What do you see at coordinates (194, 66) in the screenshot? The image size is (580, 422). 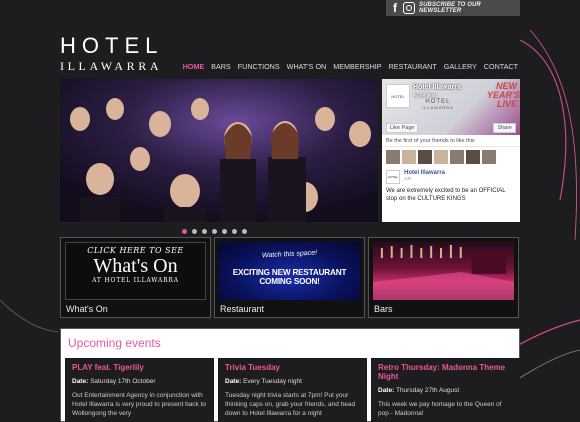 I see `nav-item-home: HOME` at bounding box center [194, 66].